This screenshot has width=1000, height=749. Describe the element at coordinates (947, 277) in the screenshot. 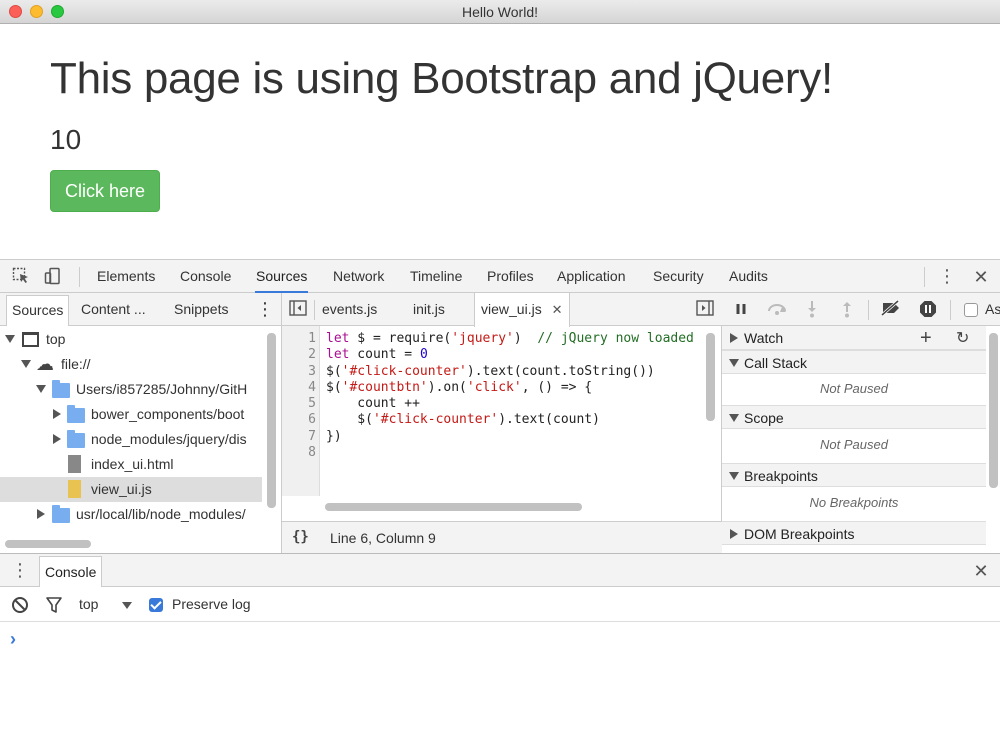

I see `kebab-menu-icon: ⋮` at that location.